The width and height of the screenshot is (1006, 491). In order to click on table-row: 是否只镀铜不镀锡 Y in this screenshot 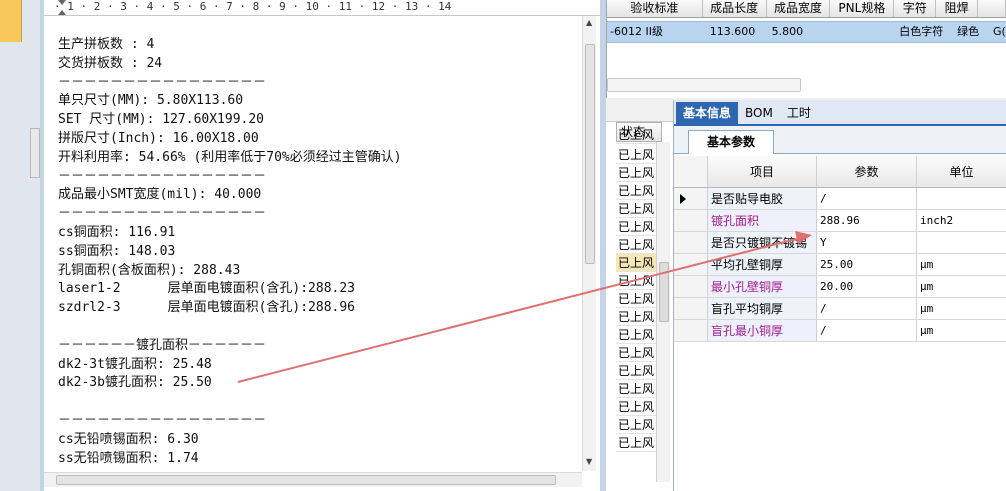, I will do `click(840, 243)`.